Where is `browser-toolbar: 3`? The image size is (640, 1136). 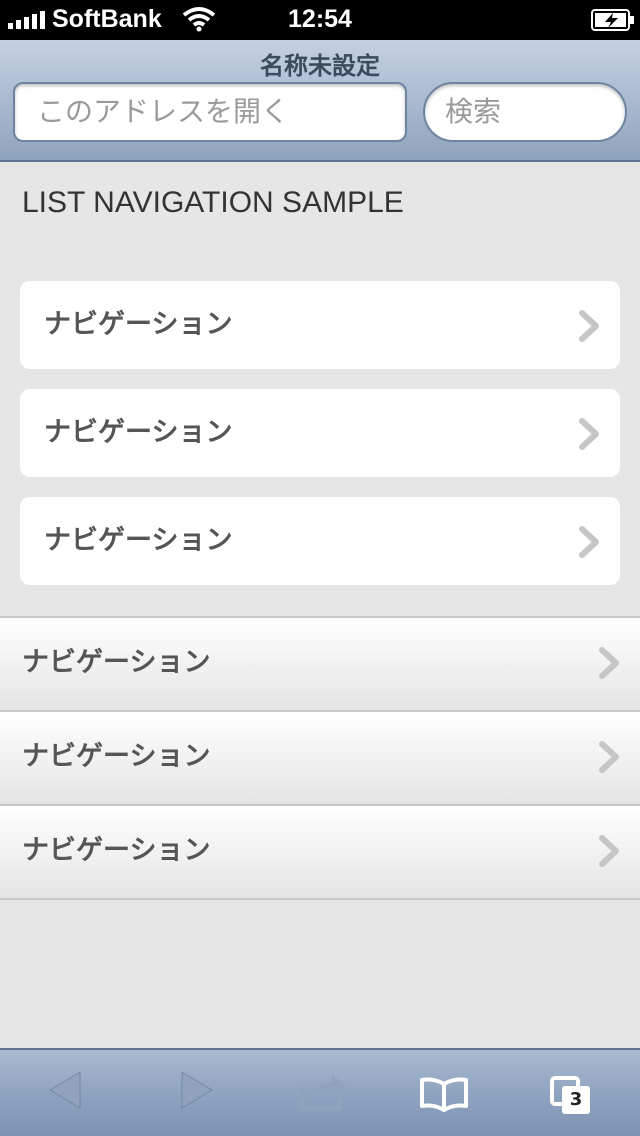
browser-toolbar: 3 is located at coordinates (320, 1092).